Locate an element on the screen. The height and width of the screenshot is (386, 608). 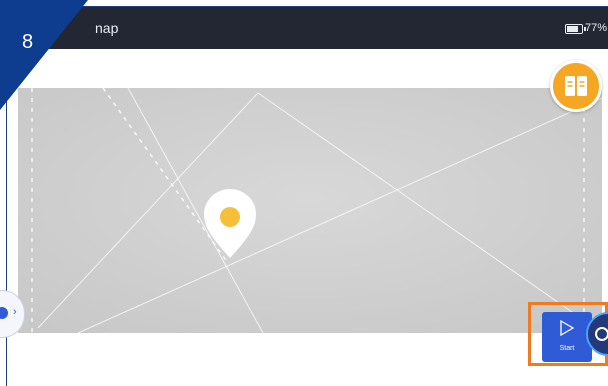
start-button: Start is located at coordinates (567, 337).